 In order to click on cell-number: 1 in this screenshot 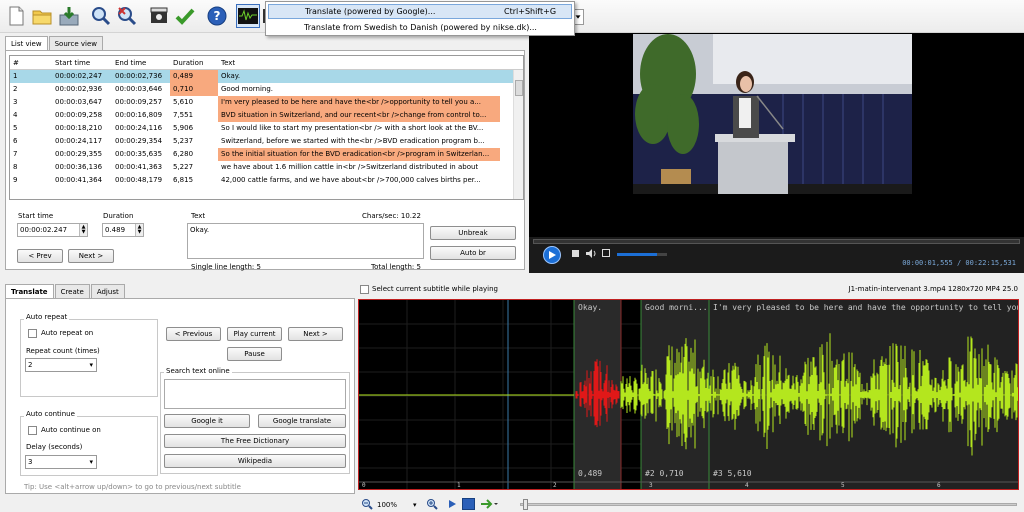, I will do `click(15, 76)`.